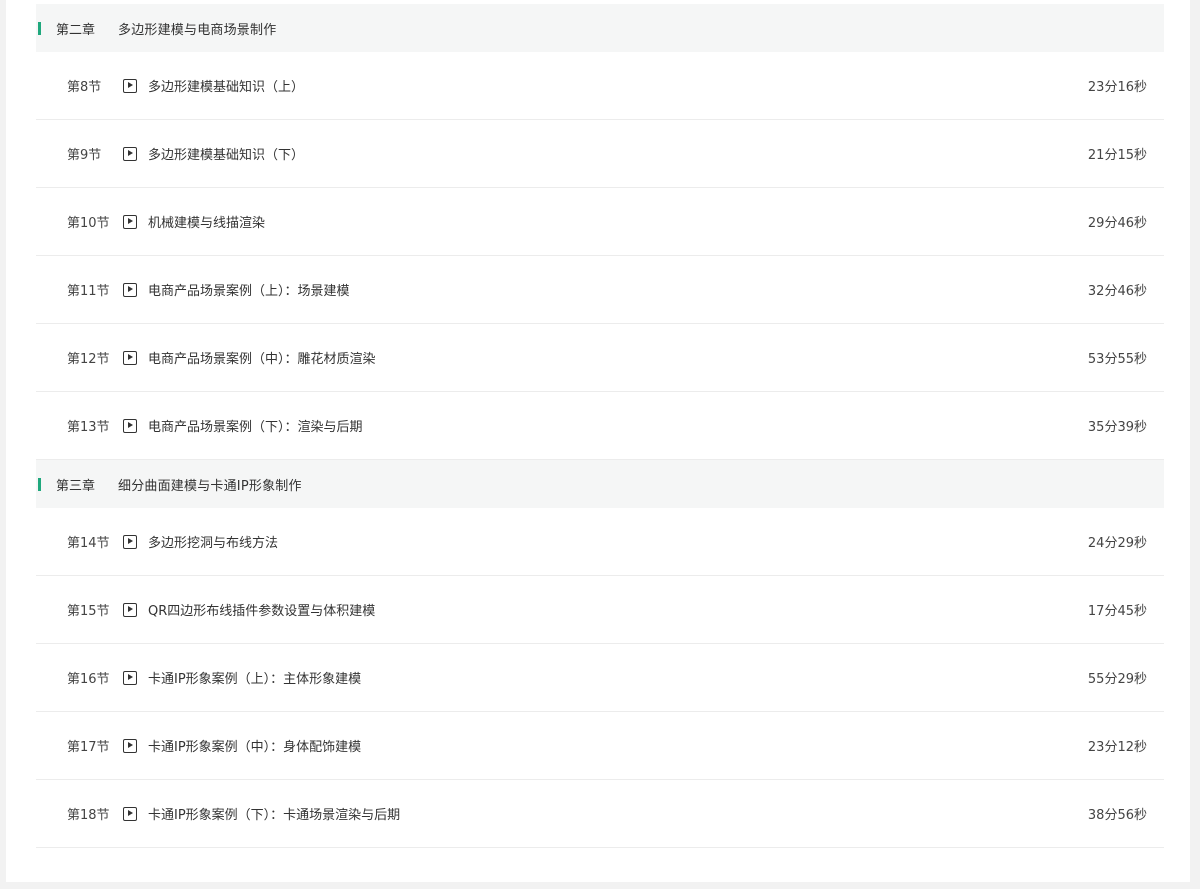 The height and width of the screenshot is (889, 1200). What do you see at coordinates (1117, 611) in the screenshot?
I see `lesson-duration: 17分45秒` at bounding box center [1117, 611].